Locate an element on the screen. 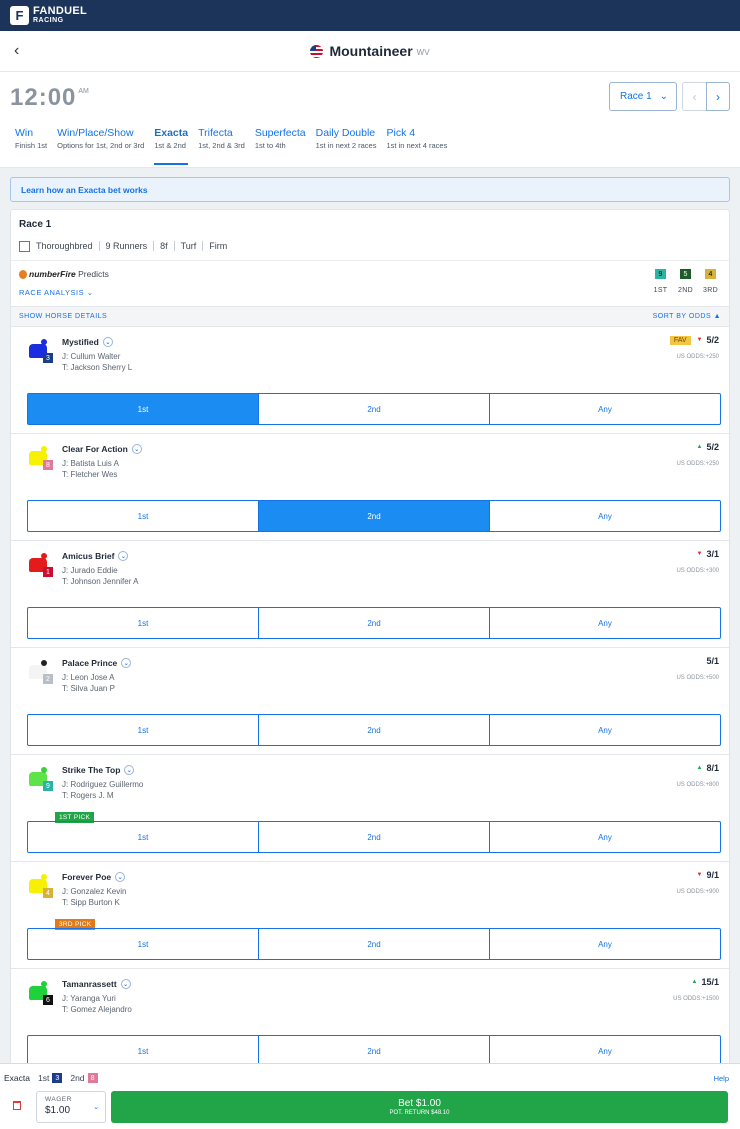 The image size is (740, 1129). position-2nd: 2nd 8 is located at coordinates (84, 1078).